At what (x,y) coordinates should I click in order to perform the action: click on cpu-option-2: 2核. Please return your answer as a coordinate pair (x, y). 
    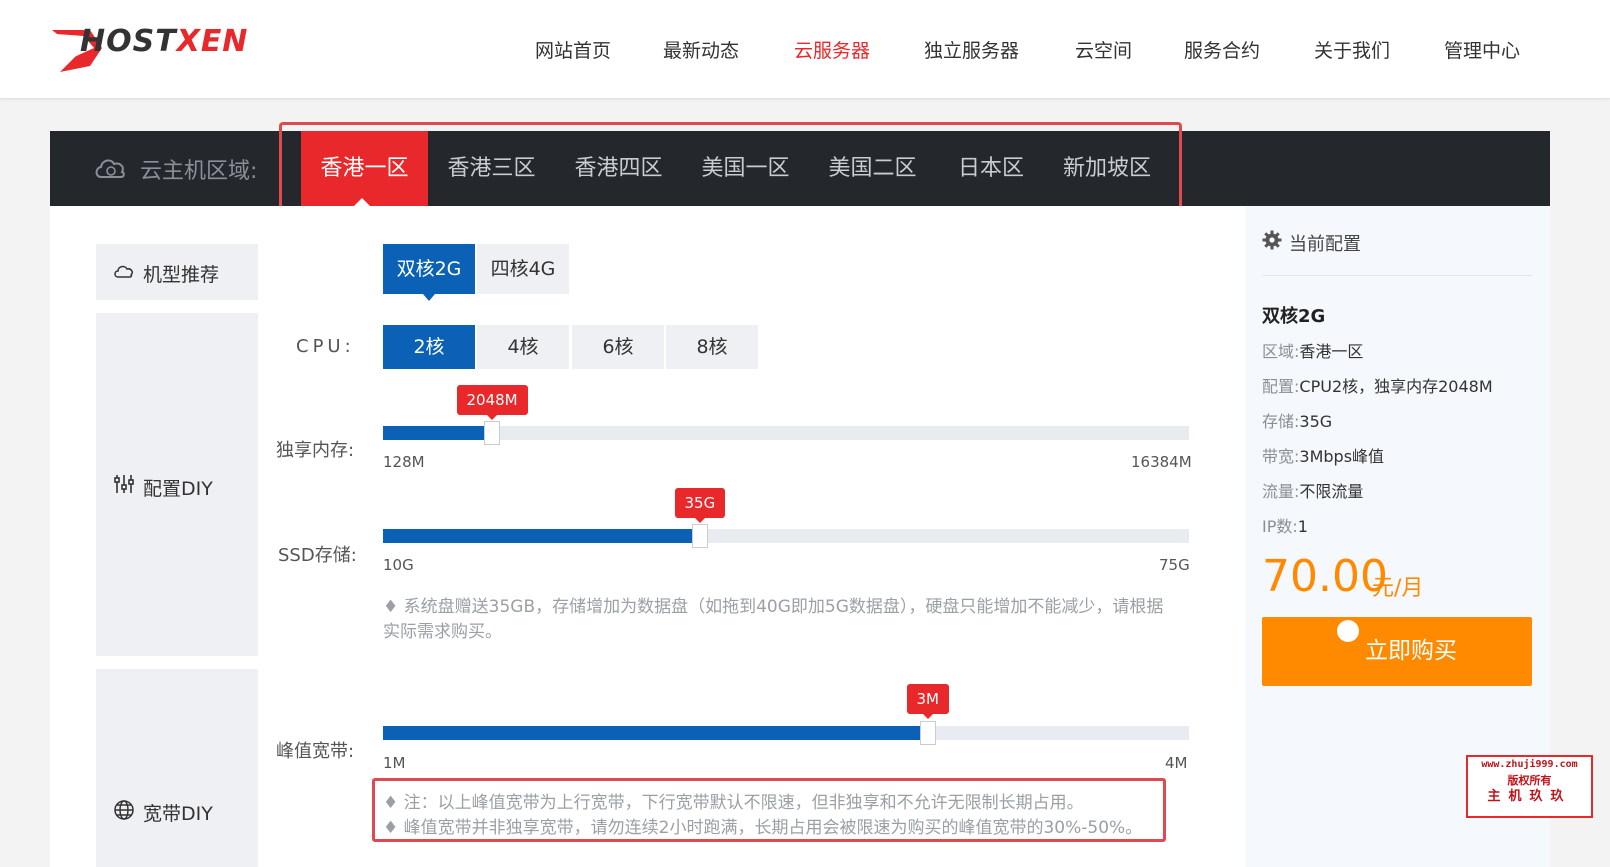
    Looking at the image, I should click on (429, 347).